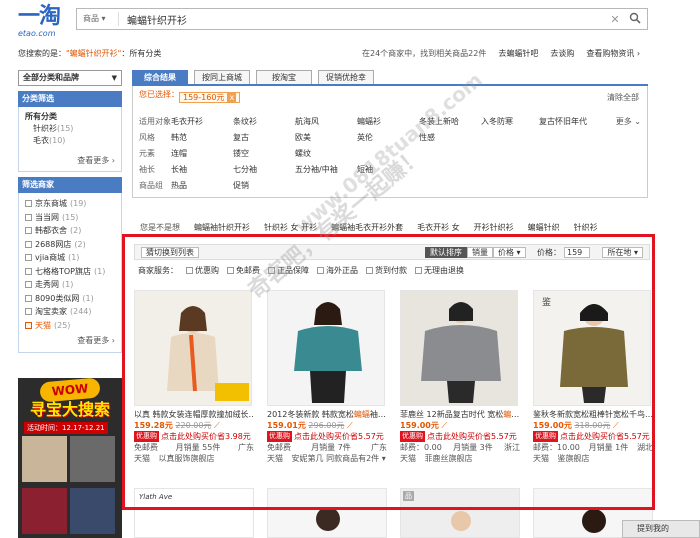 Image resolution: width=700 pixels, height=538 pixels. Describe the element at coordinates (424, 53) in the screenshot. I see `result-count: 在24个商家中，找到相关商品22件` at that location.